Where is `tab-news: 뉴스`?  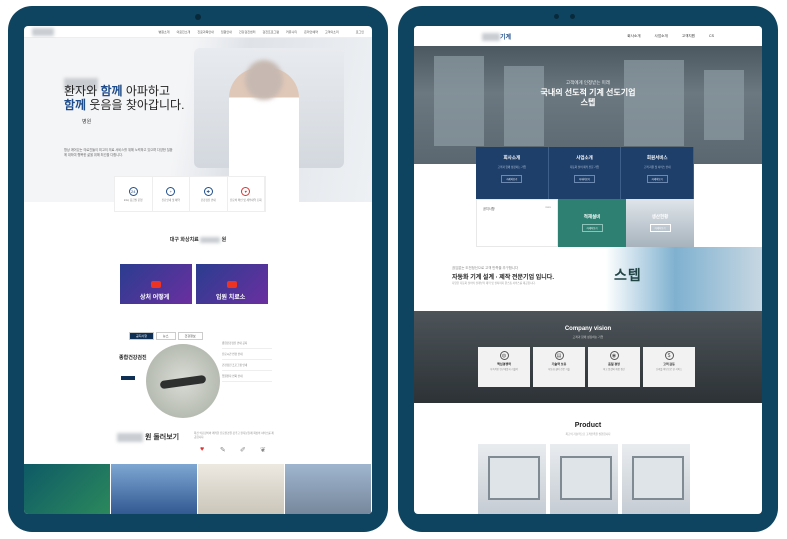
tab-news: 뉴스 is located at coordinates (166, 336).